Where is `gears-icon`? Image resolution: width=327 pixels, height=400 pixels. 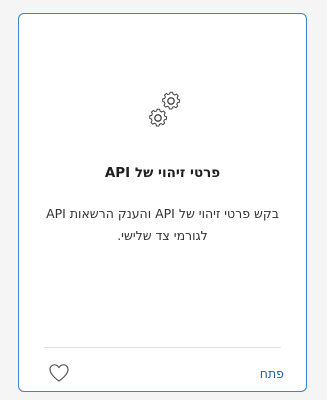
gears-icon is located at coordinates (164, 109).